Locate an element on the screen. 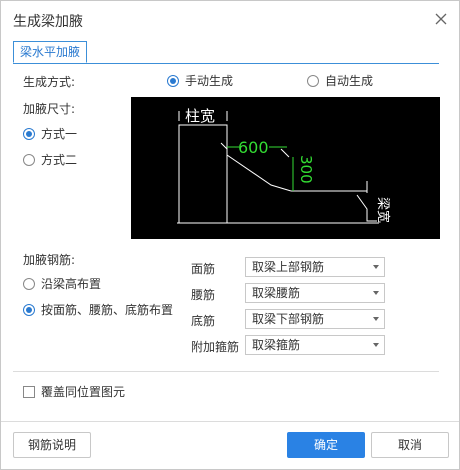 The image size is (460, 470). radio-label: 按面筋、腰筋、底筋布置 is located at coordinates (107, 310).